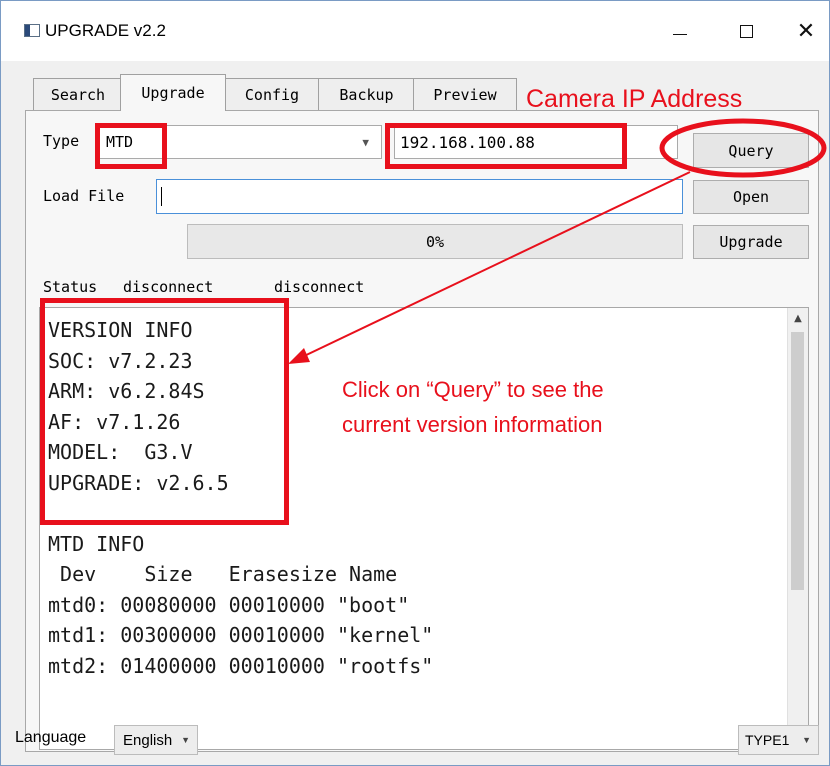 The height and width of the screenshot is (766, 830). I want to click on tab-search: Search, so click(78, 94).